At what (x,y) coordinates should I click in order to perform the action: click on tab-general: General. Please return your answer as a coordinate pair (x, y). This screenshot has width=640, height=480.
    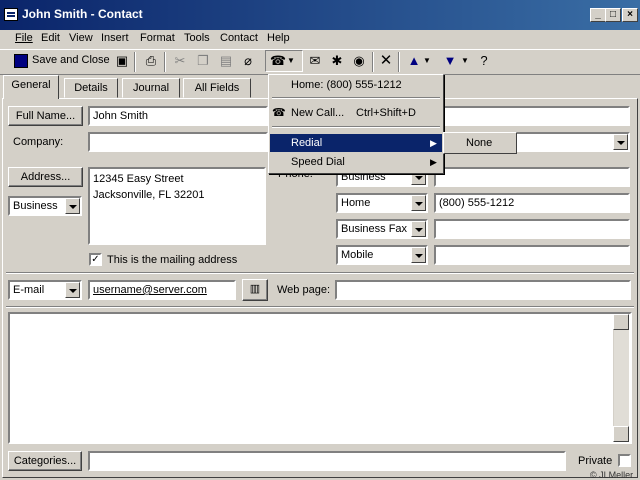
    Looking at the image, I should click on (31, 87).